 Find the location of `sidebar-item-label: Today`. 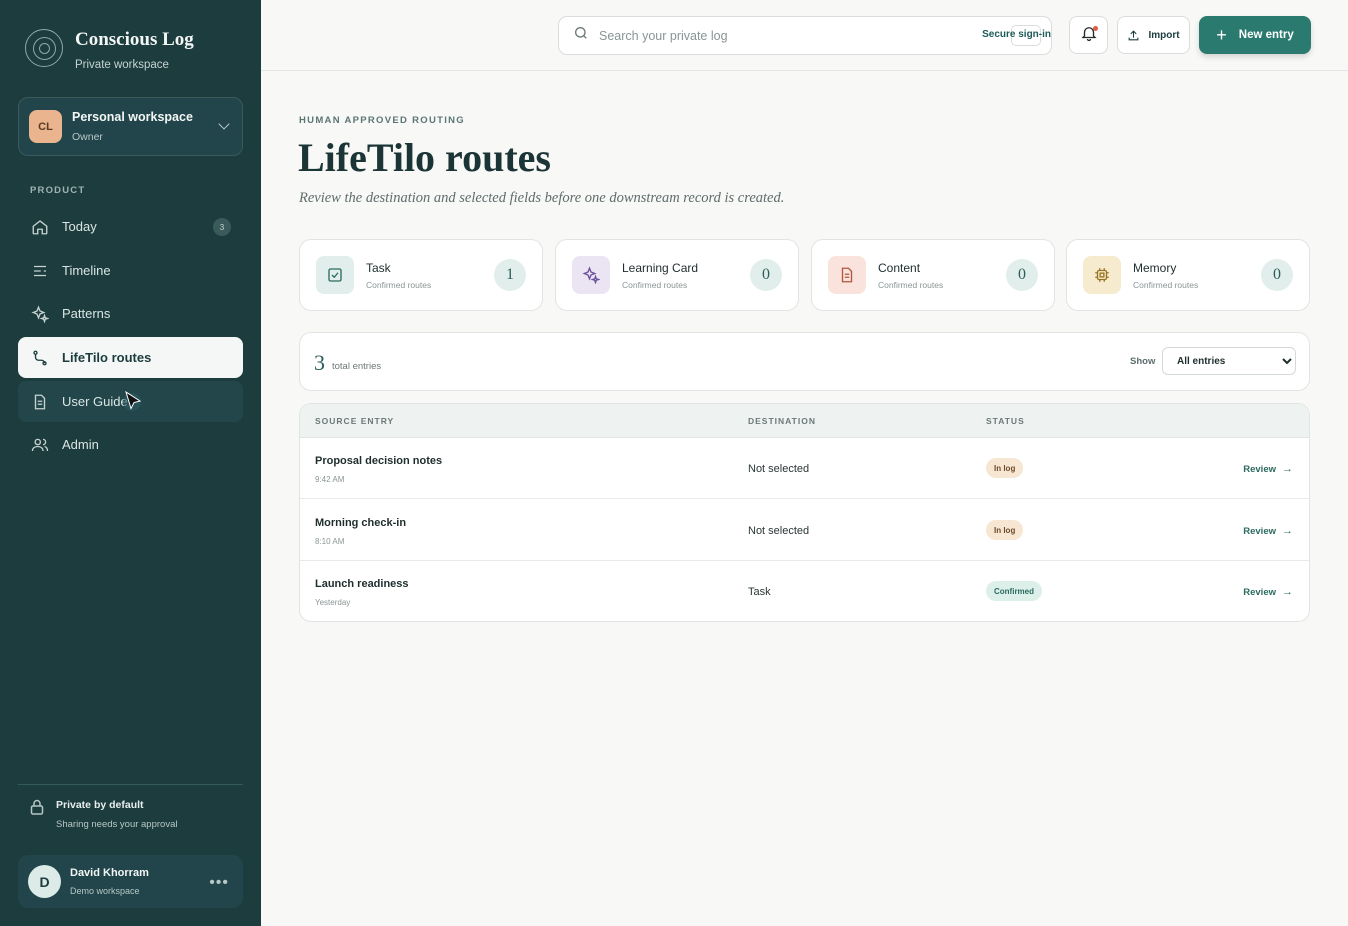

sidebar-item-label: Today is located at coordinates (79, 226).